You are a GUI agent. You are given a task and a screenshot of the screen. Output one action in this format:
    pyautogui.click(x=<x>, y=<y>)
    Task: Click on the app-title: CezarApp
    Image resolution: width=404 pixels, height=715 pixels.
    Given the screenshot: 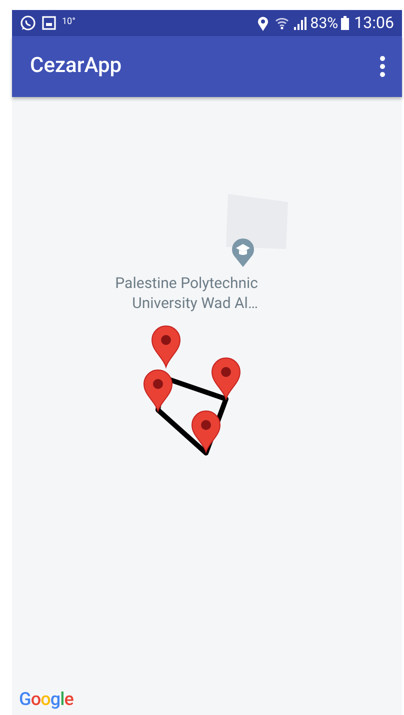 What is the action you would take?
    pyautogui.click(x=76, y=66)
    